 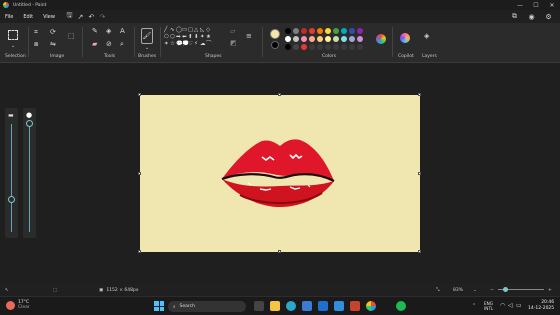 I want to click on copilot-icon, so click(x=405, y=38).